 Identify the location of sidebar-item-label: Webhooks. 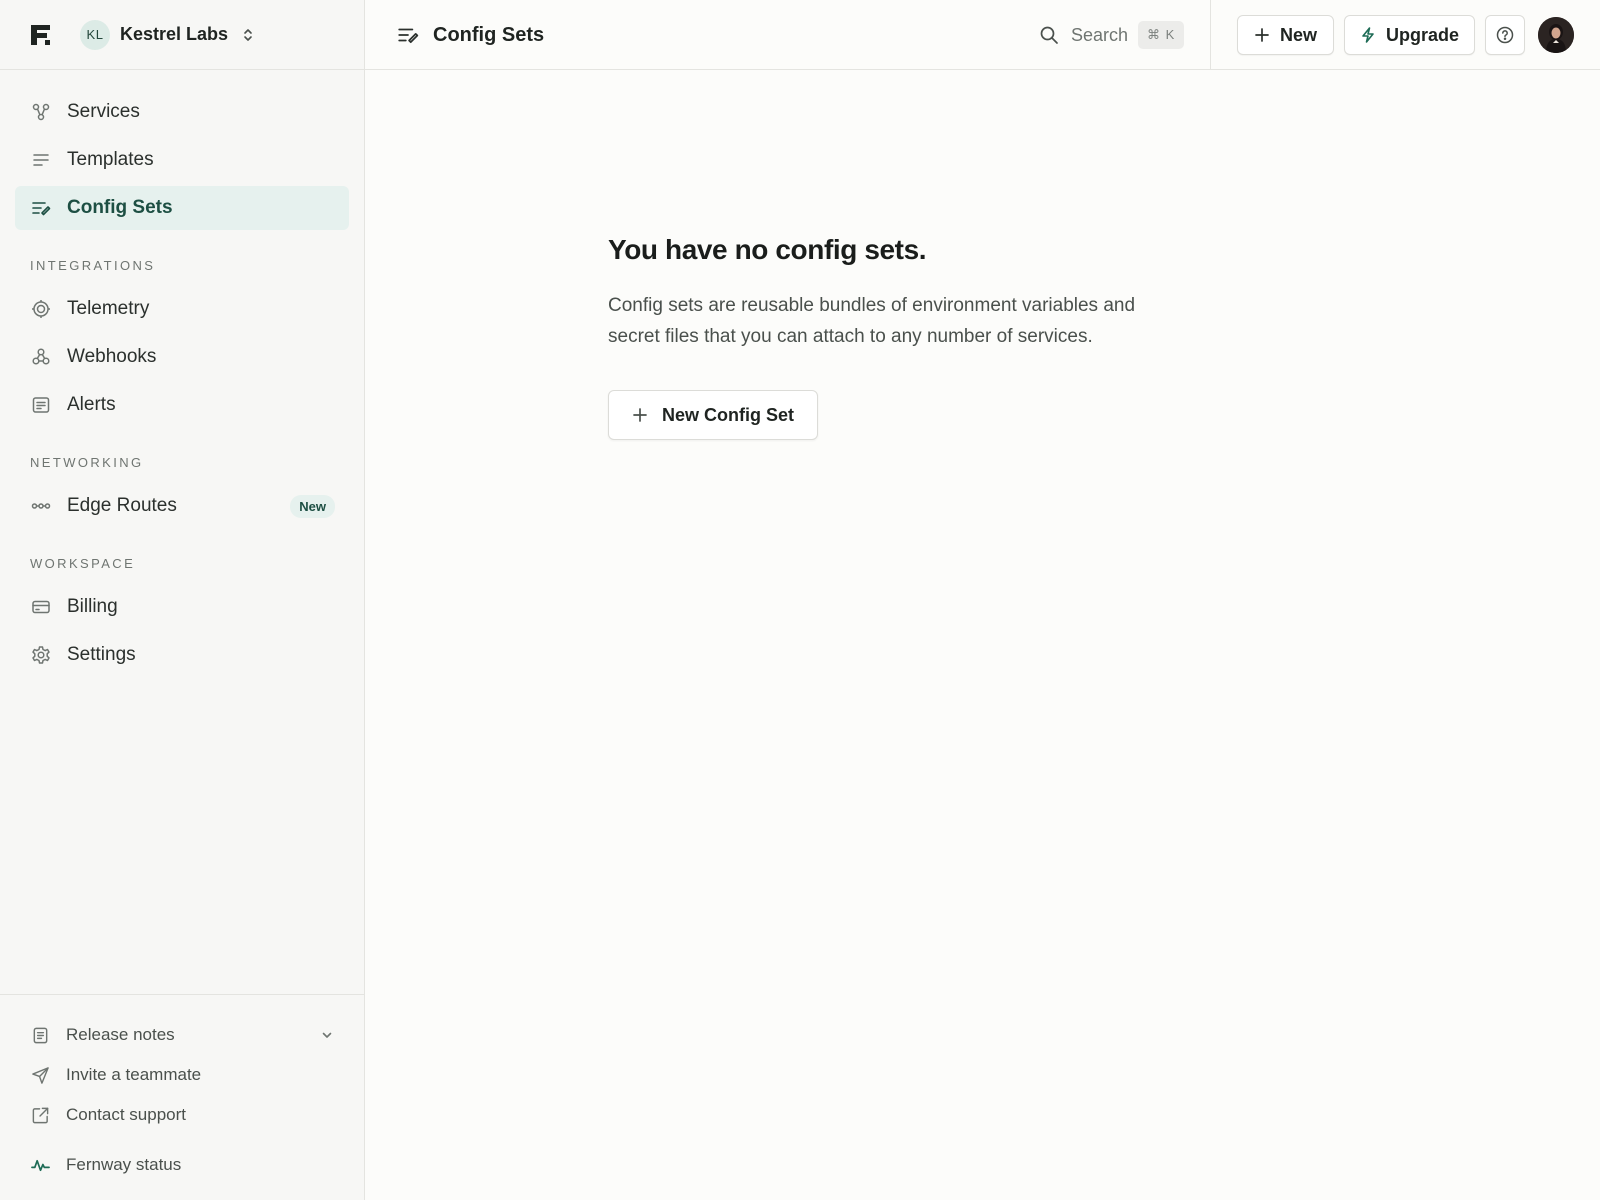
(112, 356).